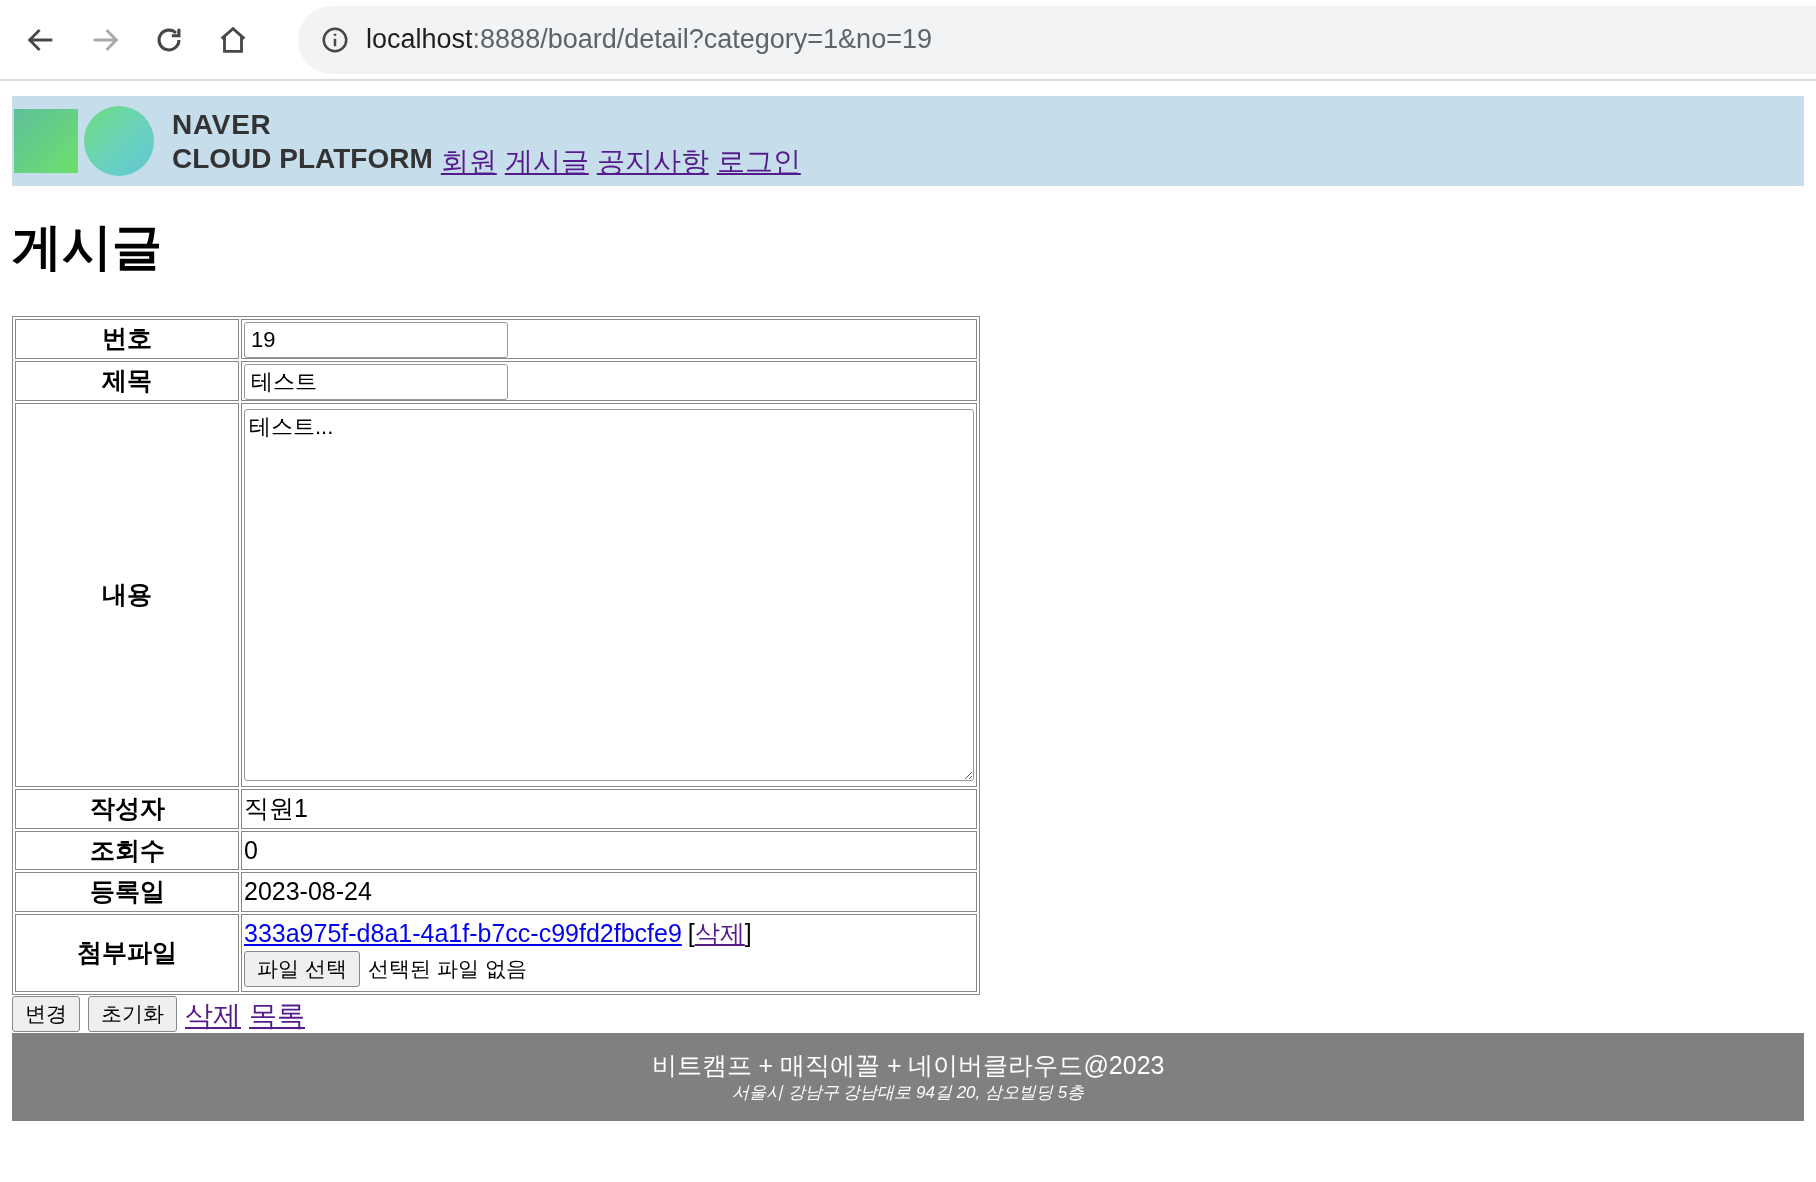 The width and height of the screenshot is (1816, 1182). I want to click on address-text: 서울시 강남구 강남대로 94길 20, 삼오빌딩 5층, so click(908, 1092).